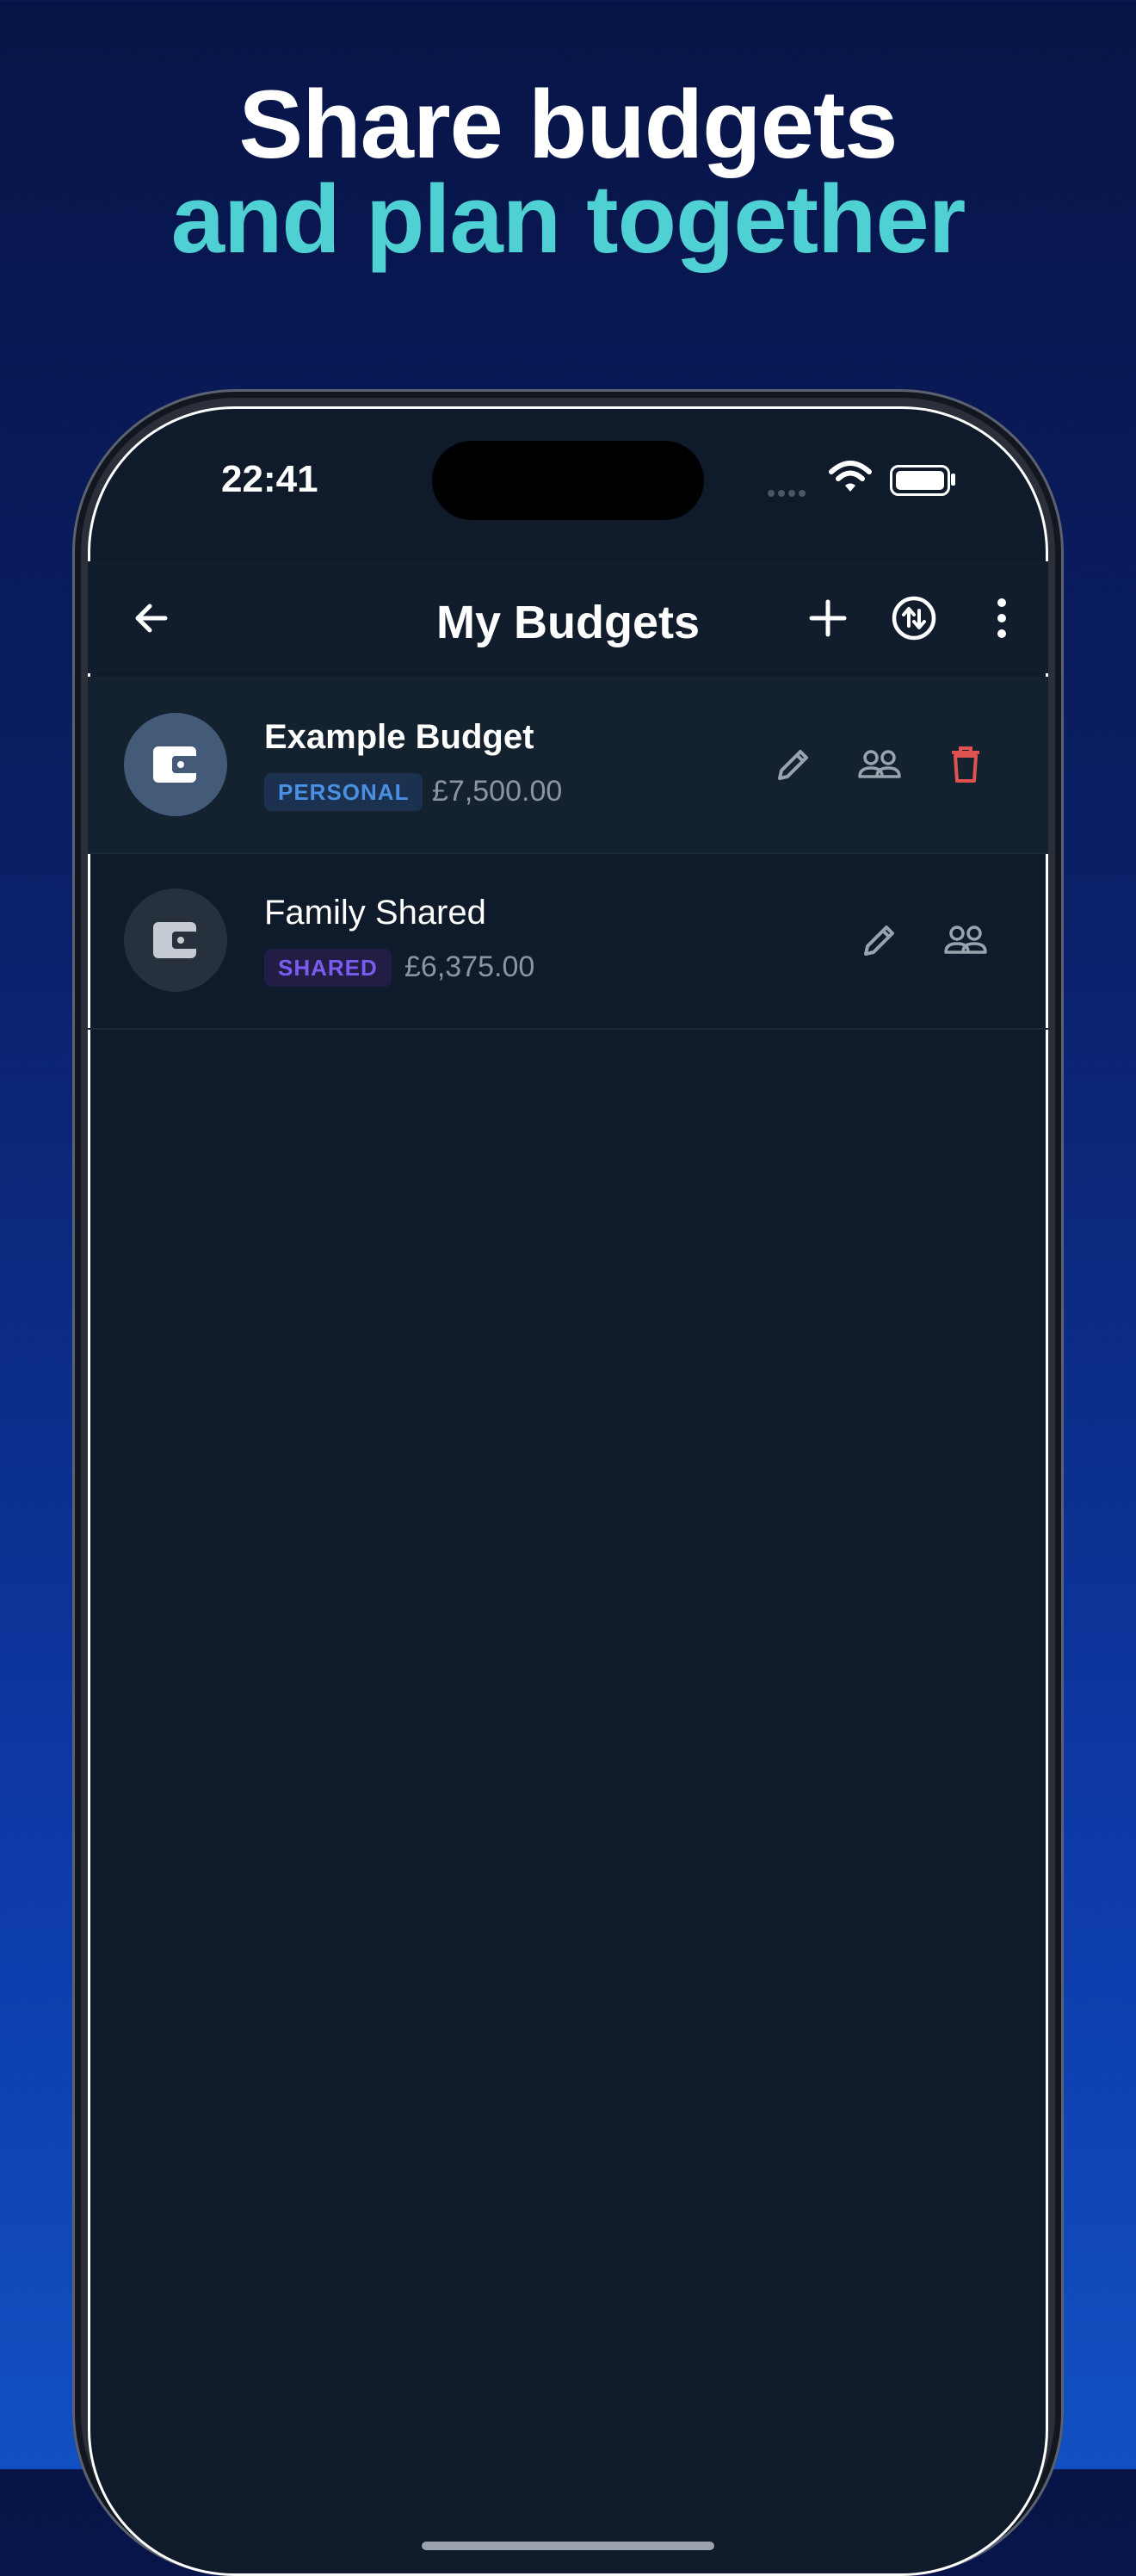 This screenshot has width=1136, height=2576. Describe the element at coordinates (375, 913) in the screenshot. I see `budget-name: Family Shared` at that location.